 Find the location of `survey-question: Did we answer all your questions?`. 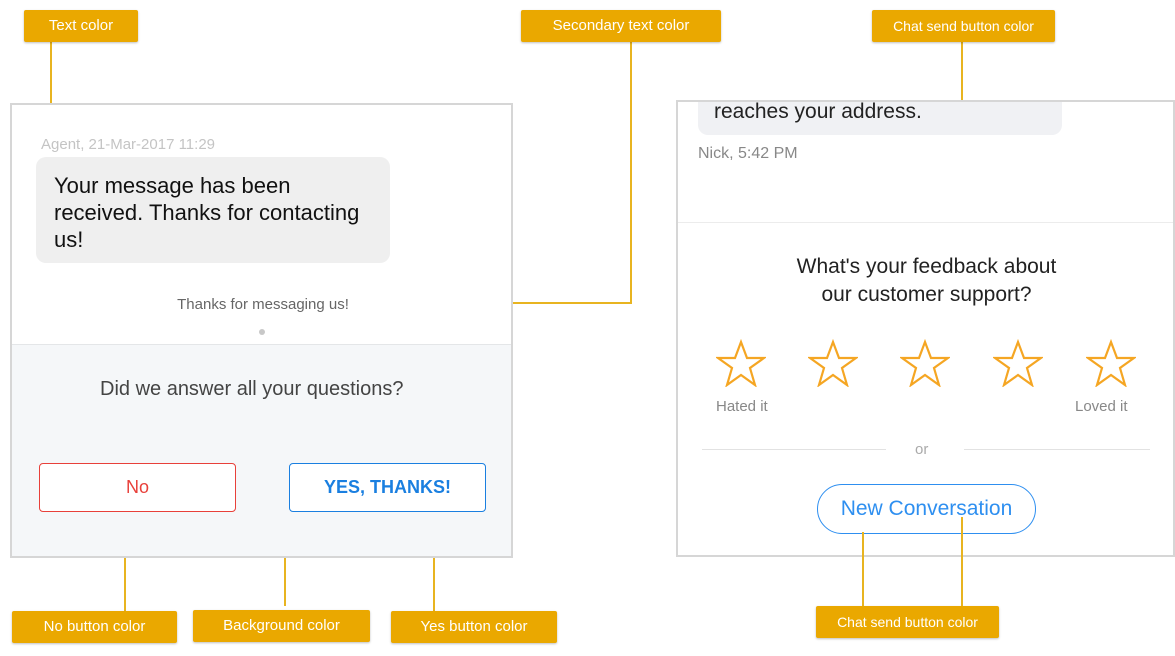

survey-question: Did we answer all your questions? is located at coordinates (252, 389).